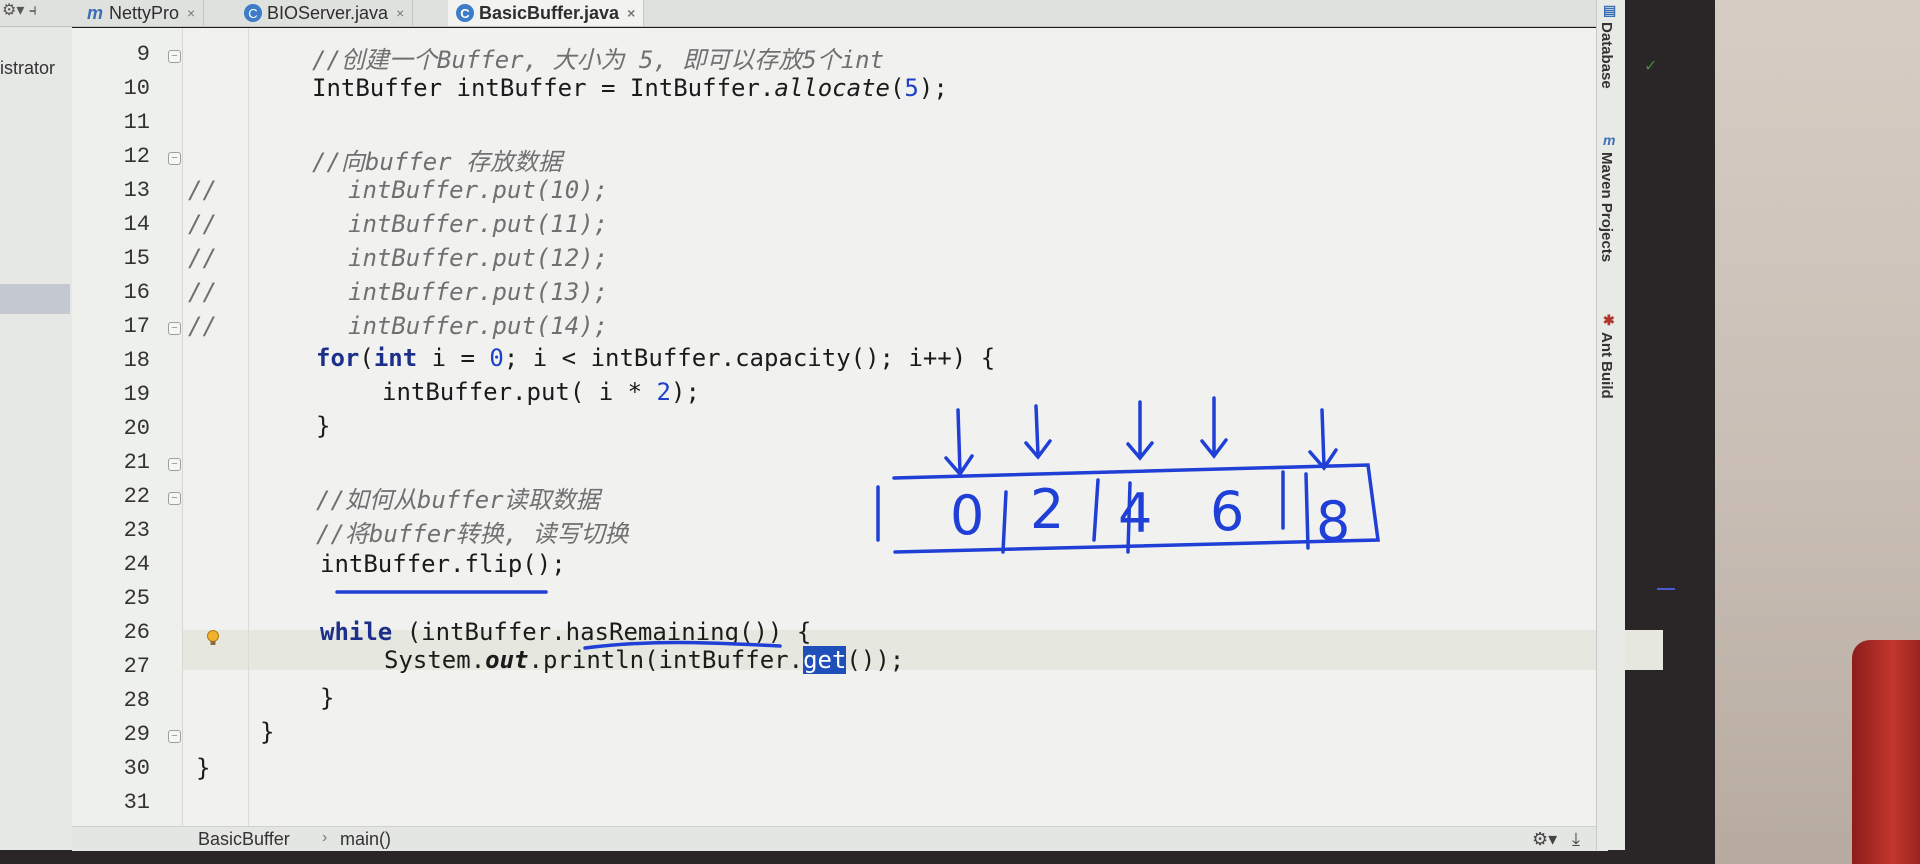 The height and width of the screenshot is (864, 1920). I want to click on buffer-value-6: 6, so click(1227, 511).